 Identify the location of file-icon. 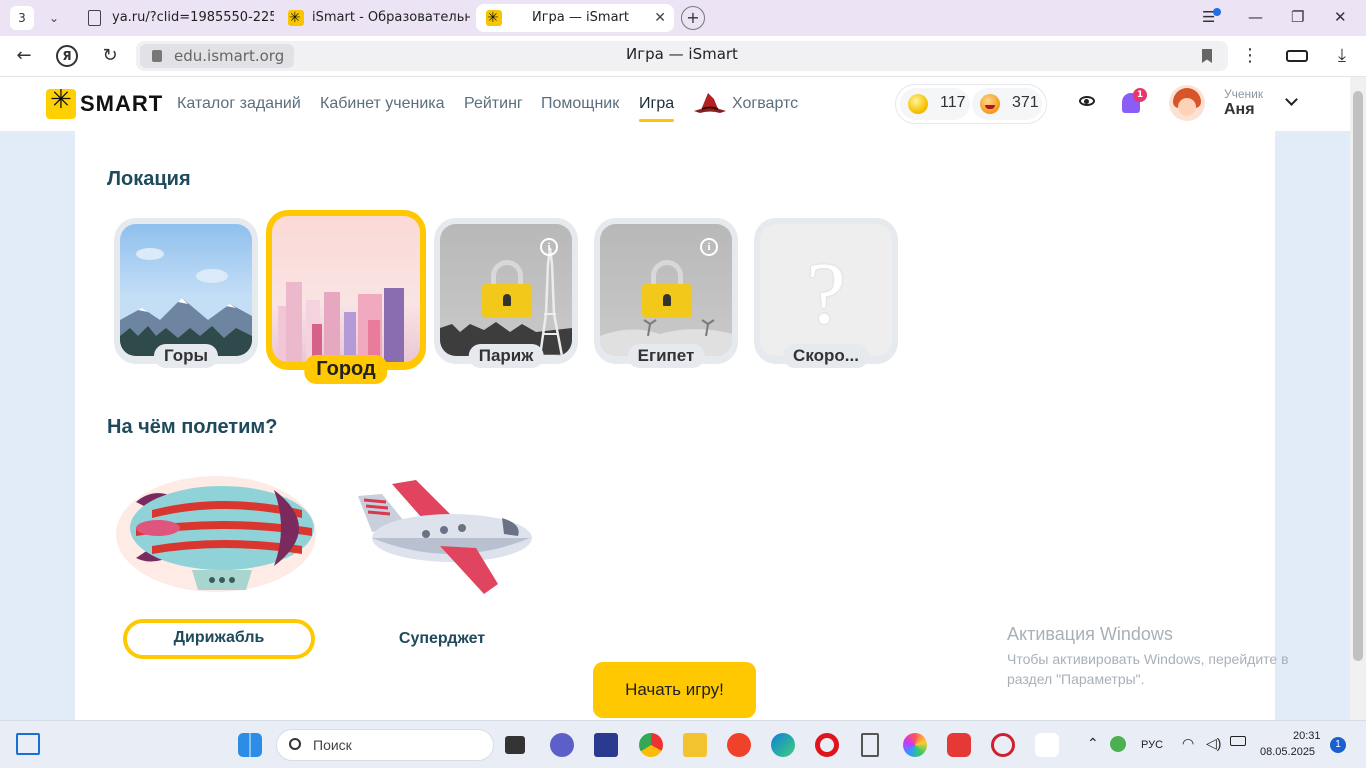
(870, 745).